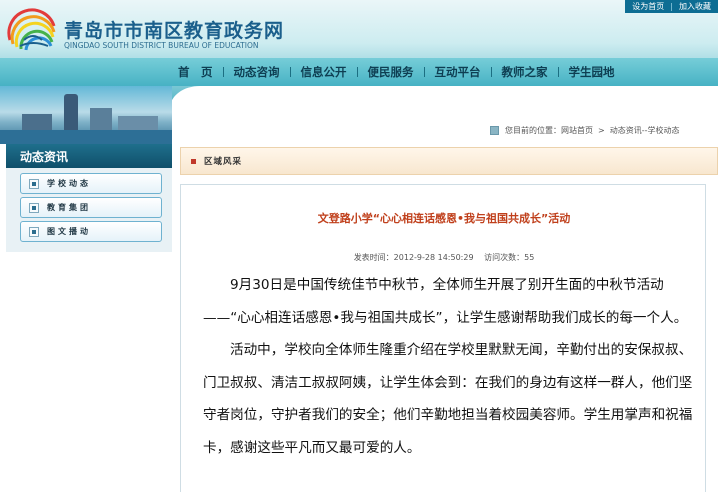 The height and width of the screenshot is (492, 718). I want to click on breadcrumb: 您目前的位置： 网站首页 > 动态资讯--学校动态, so click(584, 130).